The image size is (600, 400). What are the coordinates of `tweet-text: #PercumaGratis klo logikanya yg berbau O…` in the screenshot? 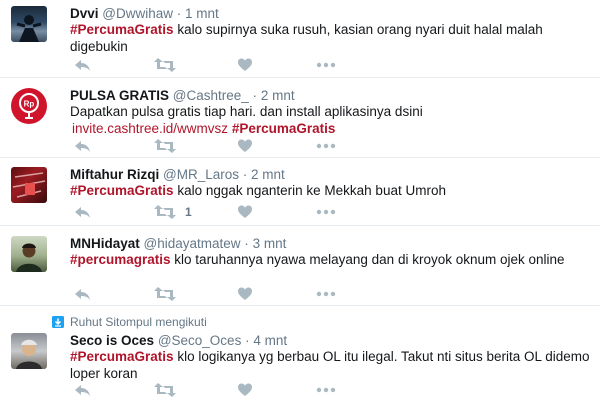 It's located at (330, 365).